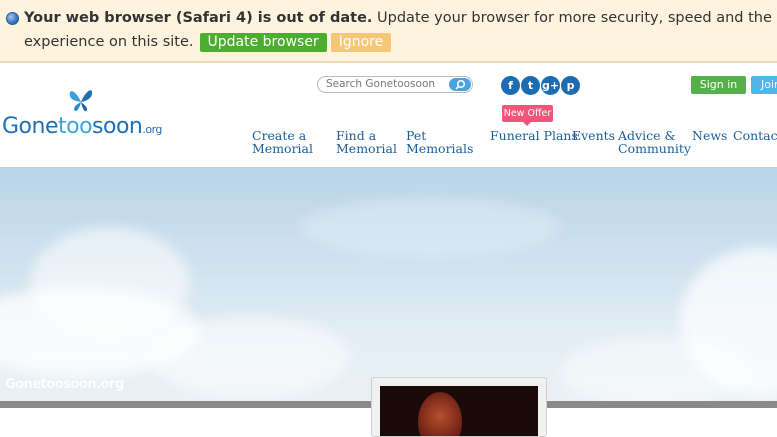 The image size is (777, 437). I want to click on photo-portrait, so click(440, 414).